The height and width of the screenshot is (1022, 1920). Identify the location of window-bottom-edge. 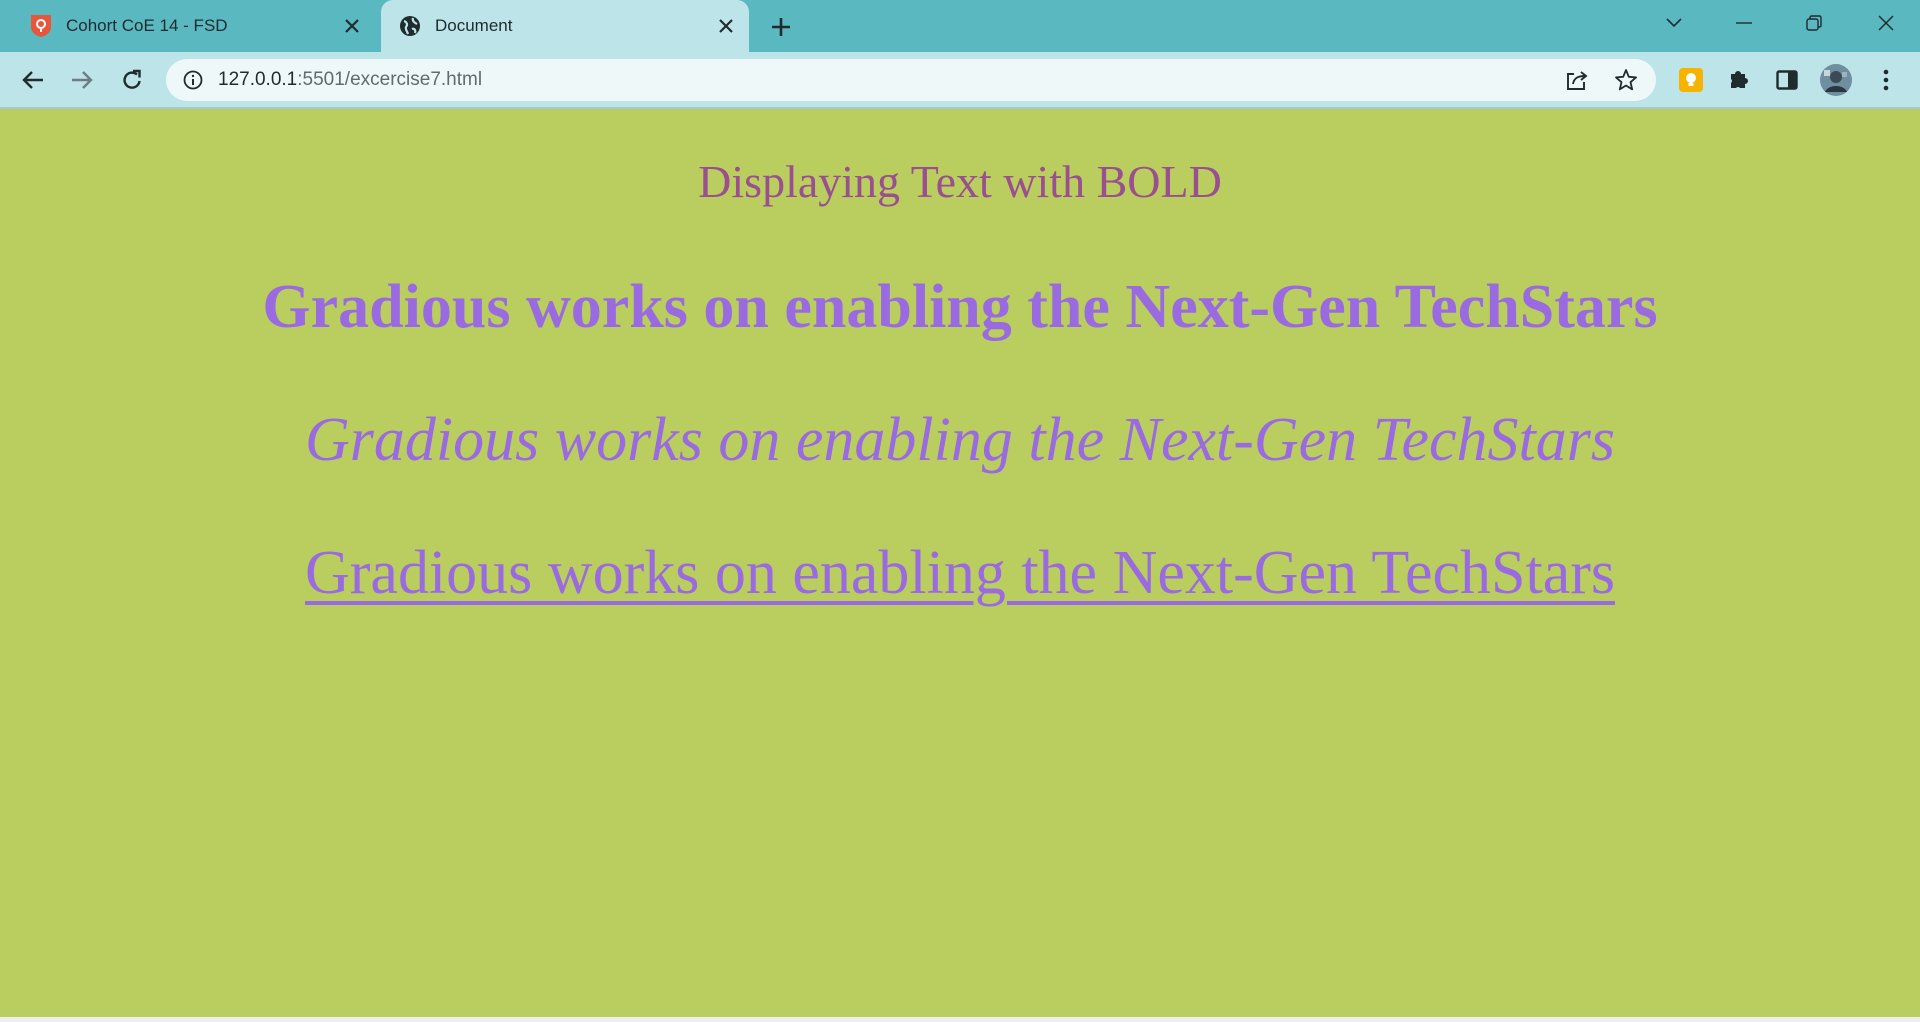
(960, 1019).